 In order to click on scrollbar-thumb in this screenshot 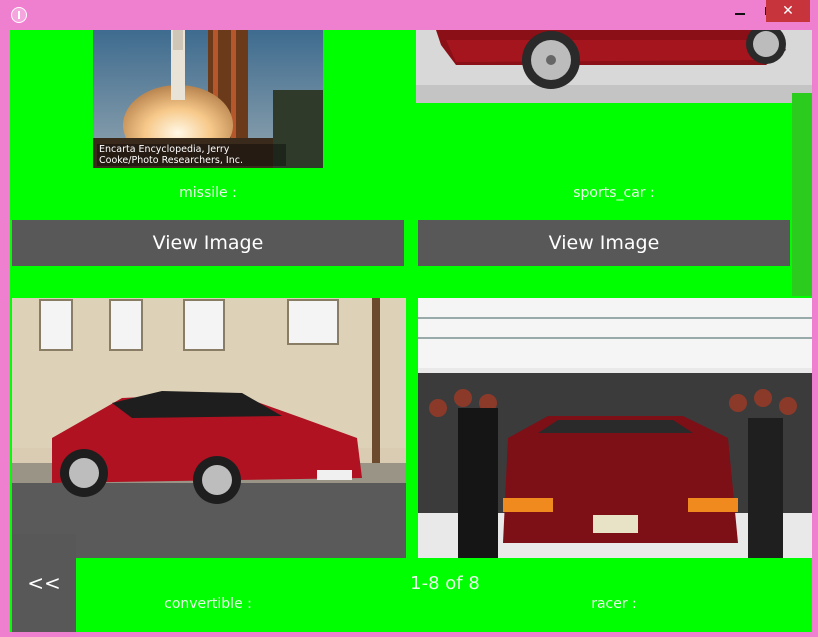, I will do `click(802, 203)`.